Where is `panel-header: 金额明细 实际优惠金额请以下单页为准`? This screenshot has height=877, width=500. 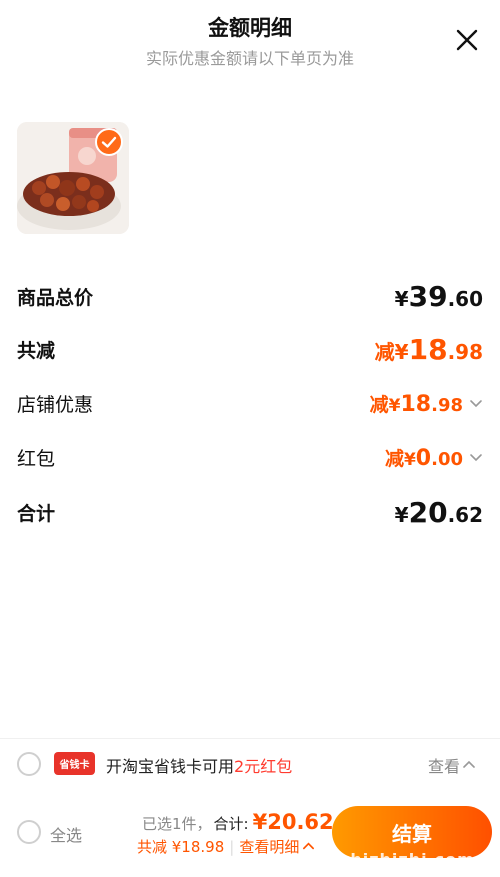 panel-header: 金额明细 实际优惠金额请以下单页为准 is located at coordinates (250, 40).